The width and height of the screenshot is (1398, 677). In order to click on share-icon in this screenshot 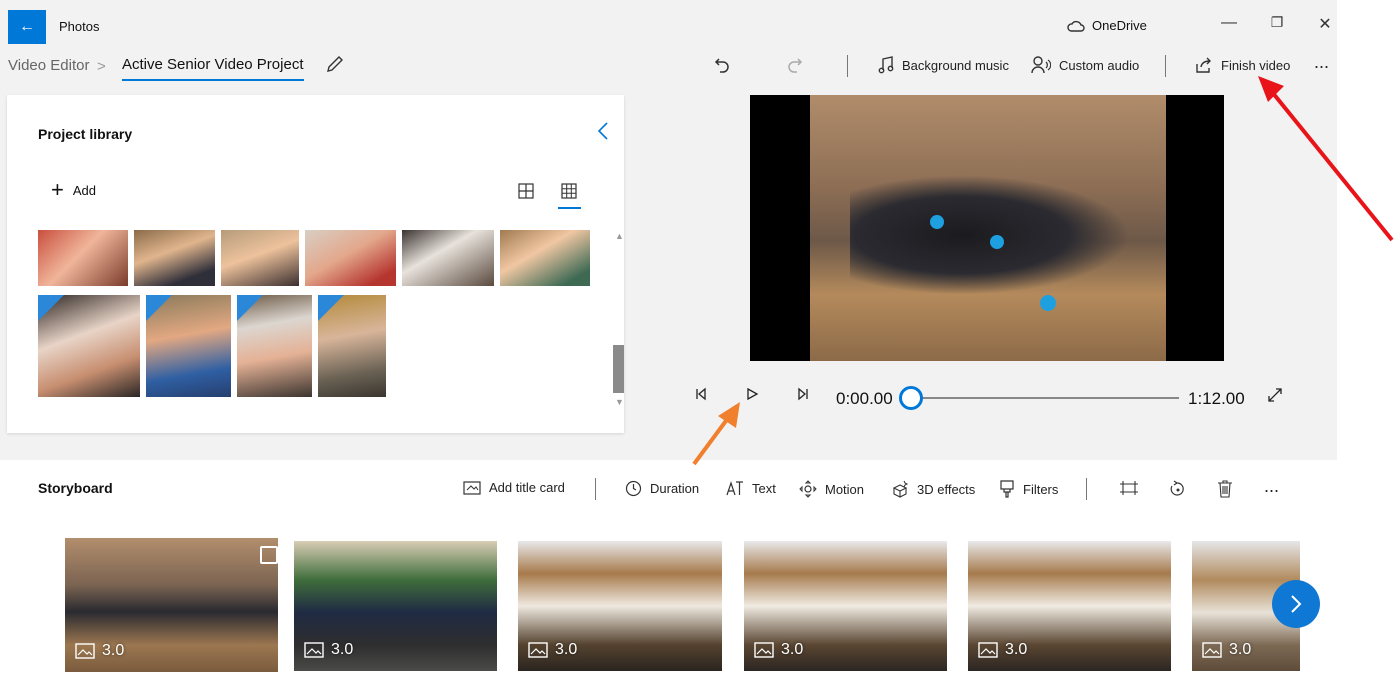, I will do `click(1203, 65)`.